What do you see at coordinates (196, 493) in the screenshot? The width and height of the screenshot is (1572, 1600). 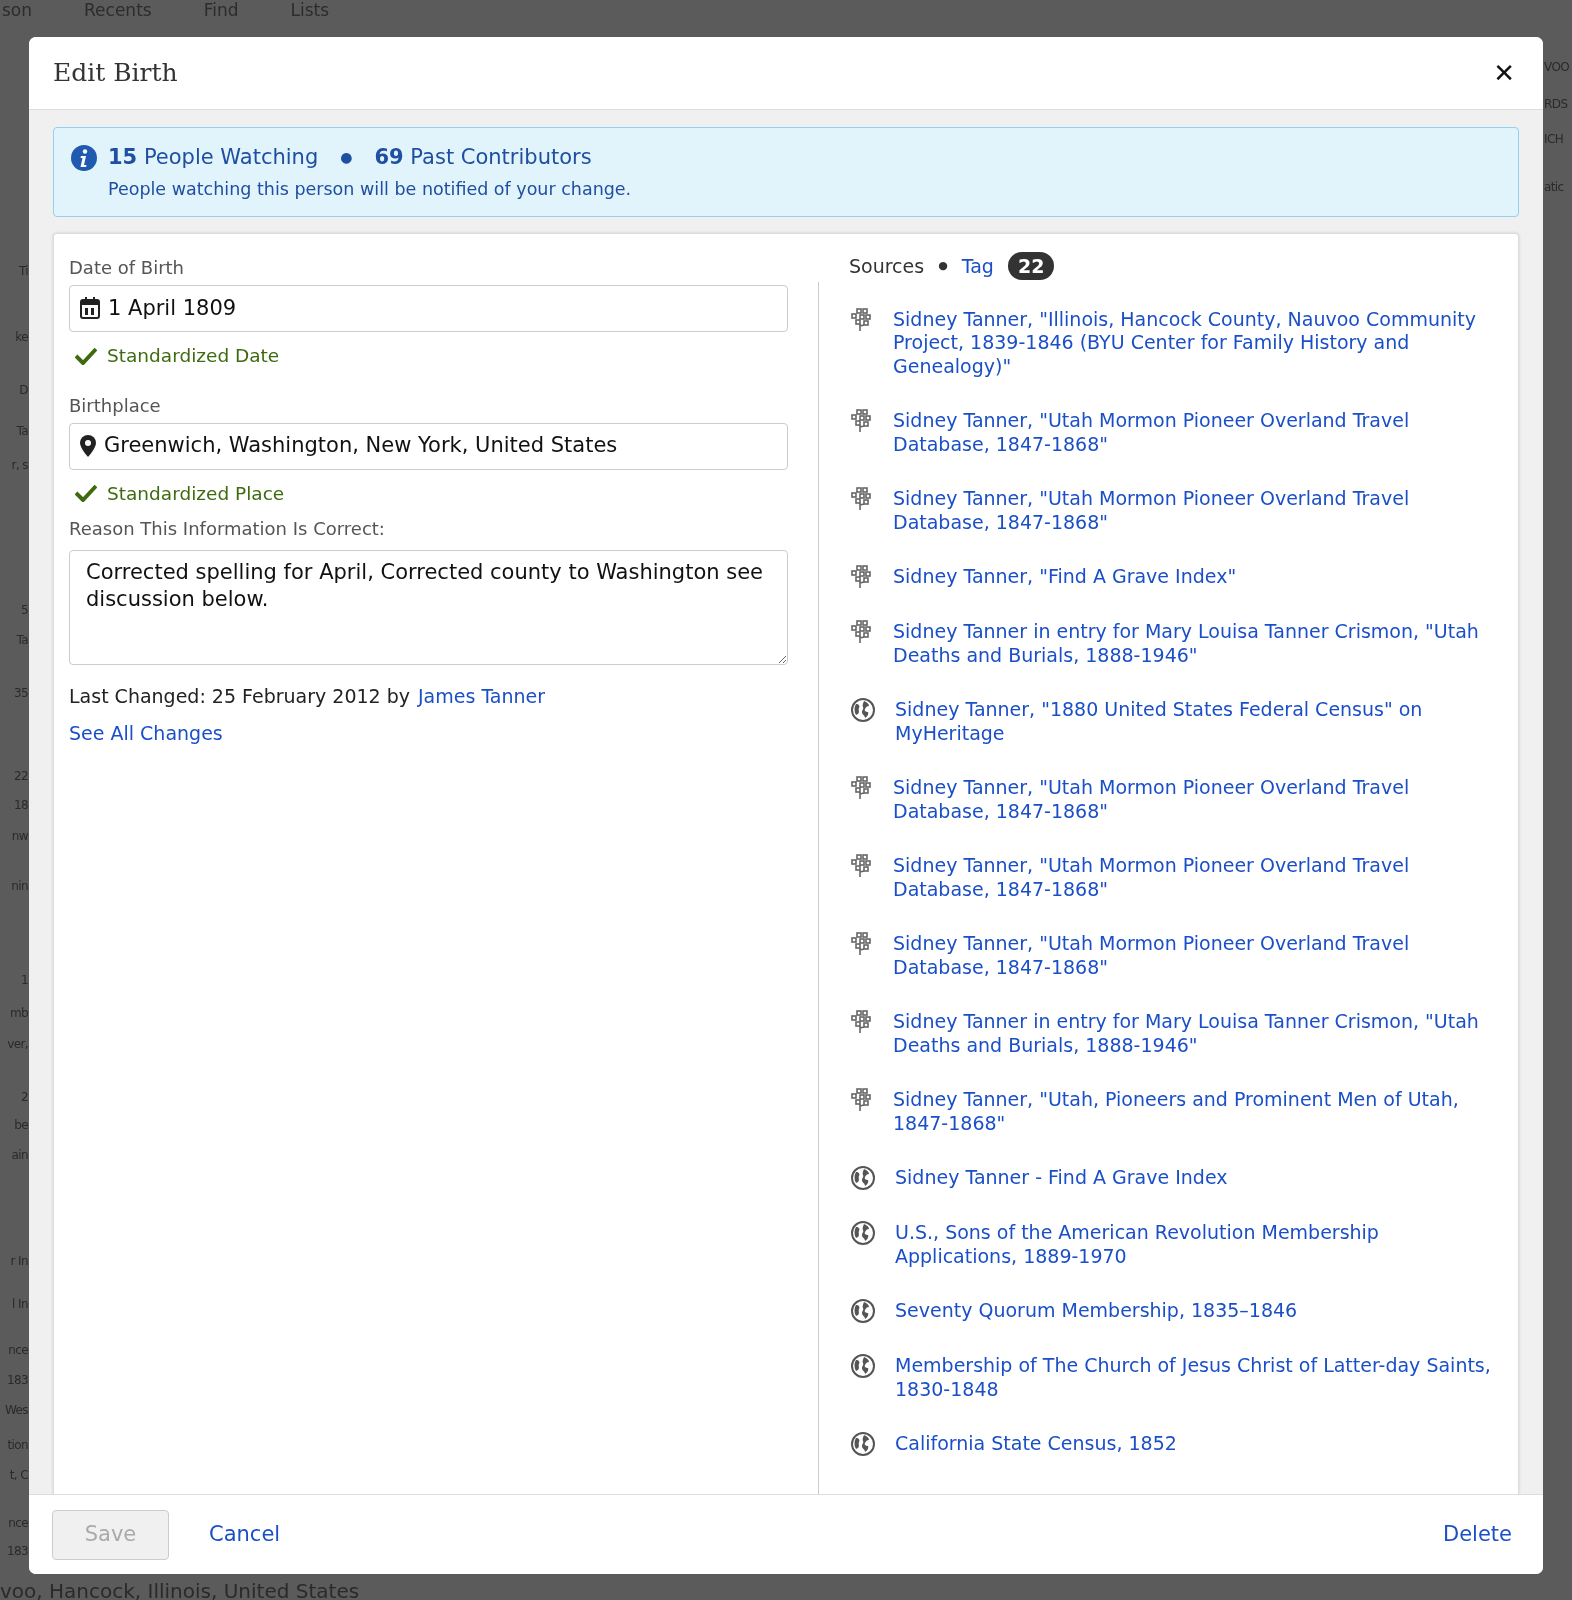 I see `status-text: Standardized Place` at bounding box center [196, 493].